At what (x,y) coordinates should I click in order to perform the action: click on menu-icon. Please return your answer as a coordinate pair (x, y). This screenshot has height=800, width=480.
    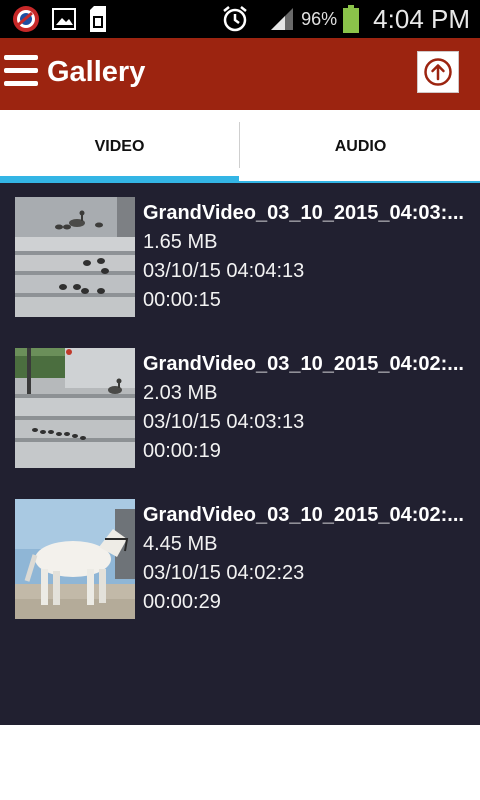
    Looking at the image, I should click on (21, 73).